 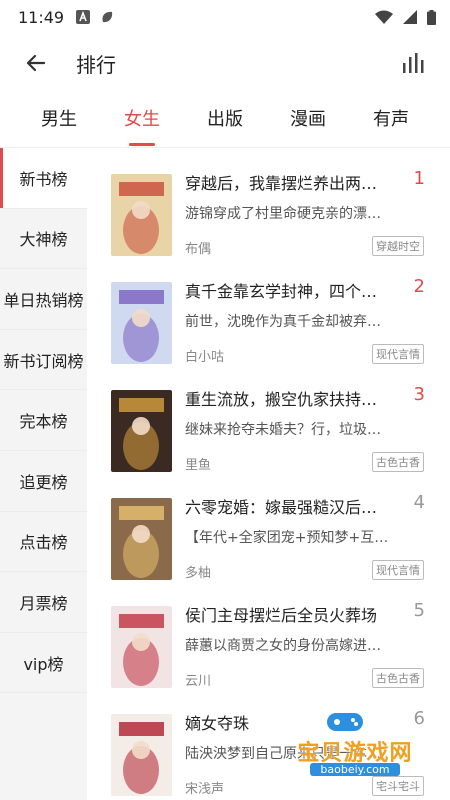 What do you see at coordinates (43, 239) in the screenshot?
I see `sidebar-item-master: 大神榜` at bounding box center [43, 239].